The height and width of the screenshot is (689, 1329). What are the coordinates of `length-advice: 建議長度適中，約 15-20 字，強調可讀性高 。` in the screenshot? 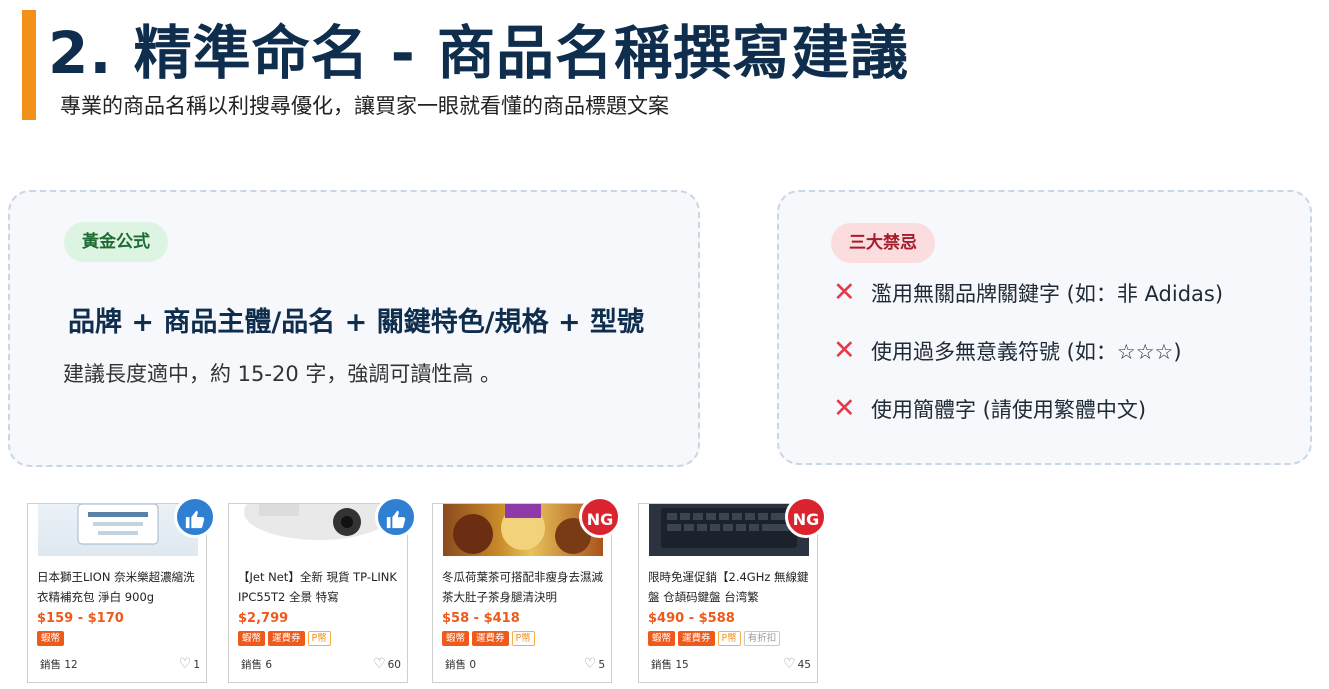 It's located at (282, 374).